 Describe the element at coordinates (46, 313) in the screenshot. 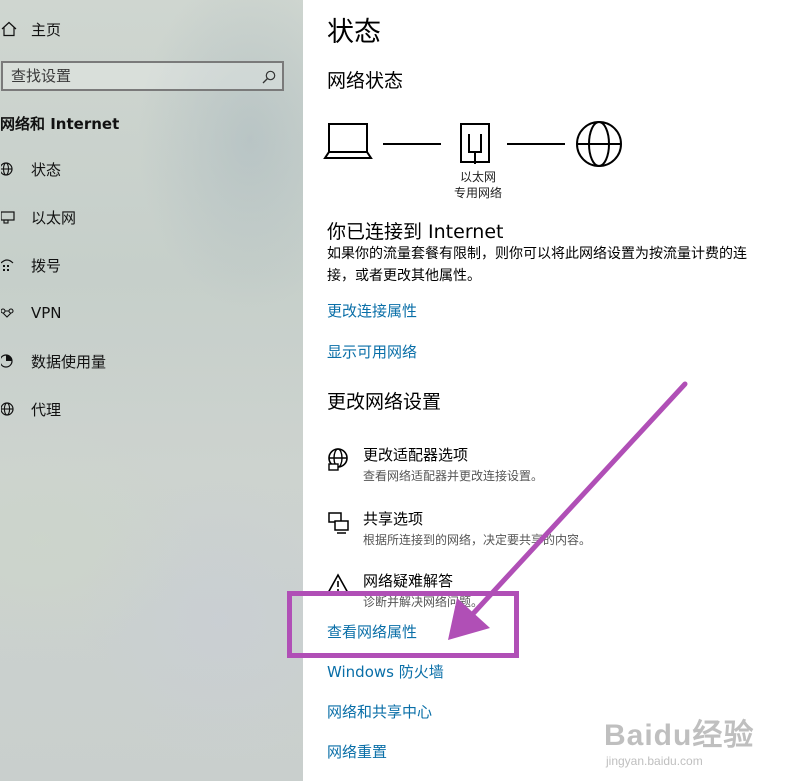

I see `sidebar-item-label: VPN` at that location.